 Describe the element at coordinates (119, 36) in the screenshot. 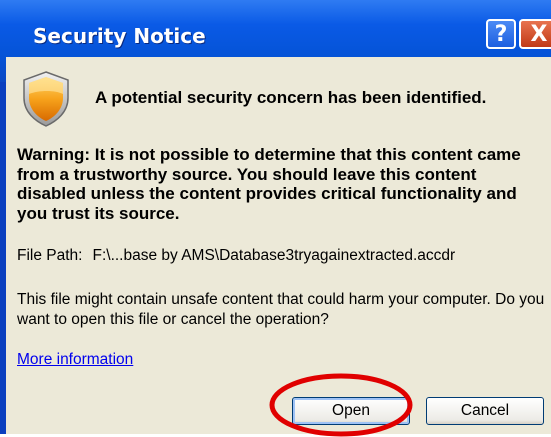

I see `dialog-title: Security Notice` at that location.